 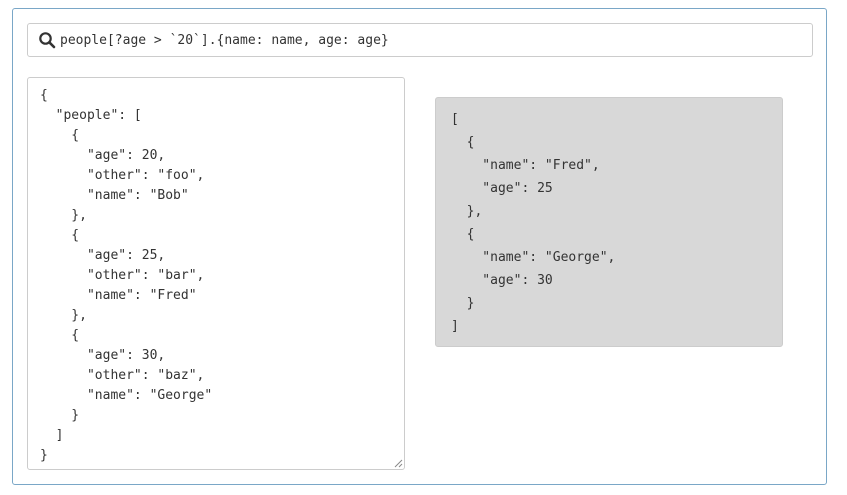 I want to click on query-input, so click(x=436, y=40).